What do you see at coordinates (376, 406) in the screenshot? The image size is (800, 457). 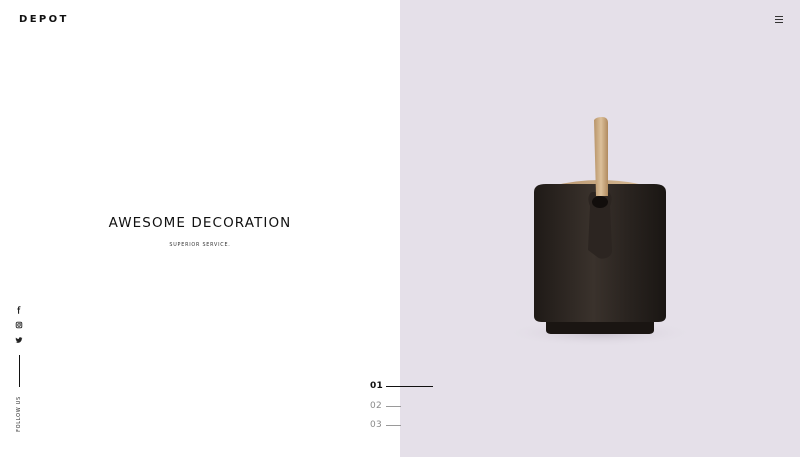 I see `slide-number: 02` at bounding box center [376, 406].